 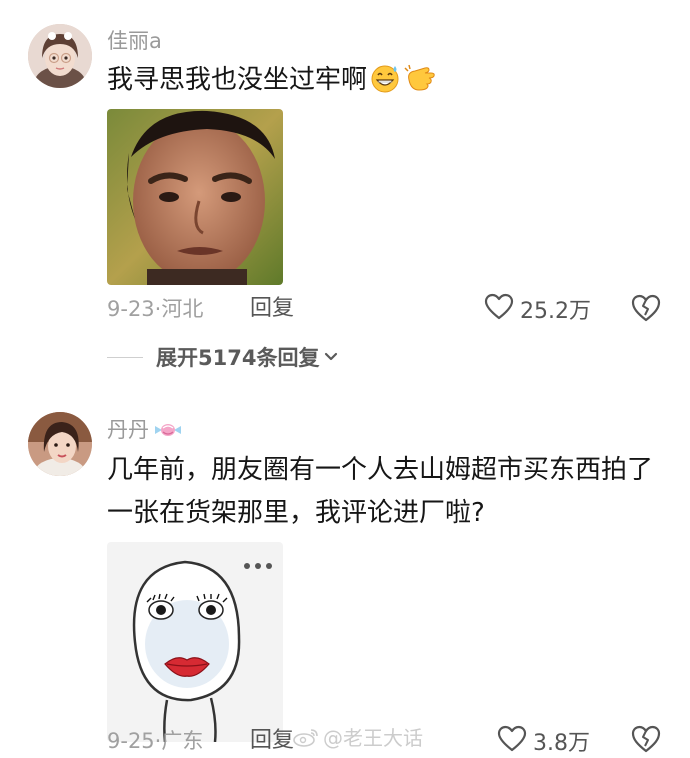 What do you see at coordinates (238, 358) in the screenshot?
I see `expand-replies-label: 展开5174条回复` at bounding box center [238, 358].